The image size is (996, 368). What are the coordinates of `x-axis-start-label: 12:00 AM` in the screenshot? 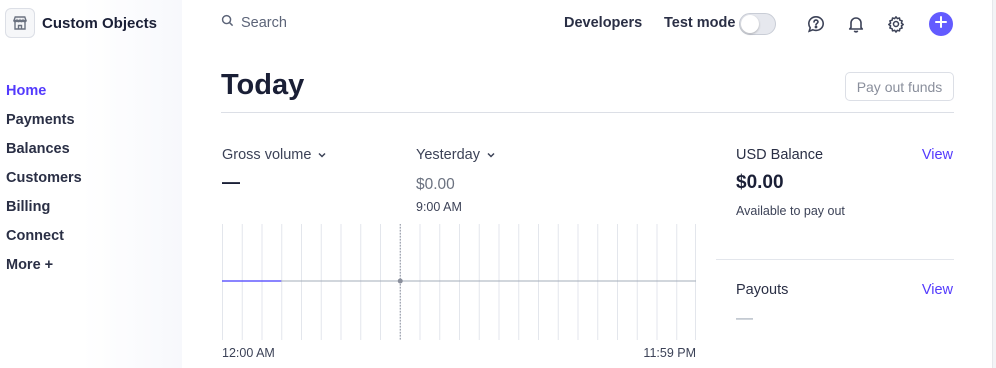 It's located at (248, 353).